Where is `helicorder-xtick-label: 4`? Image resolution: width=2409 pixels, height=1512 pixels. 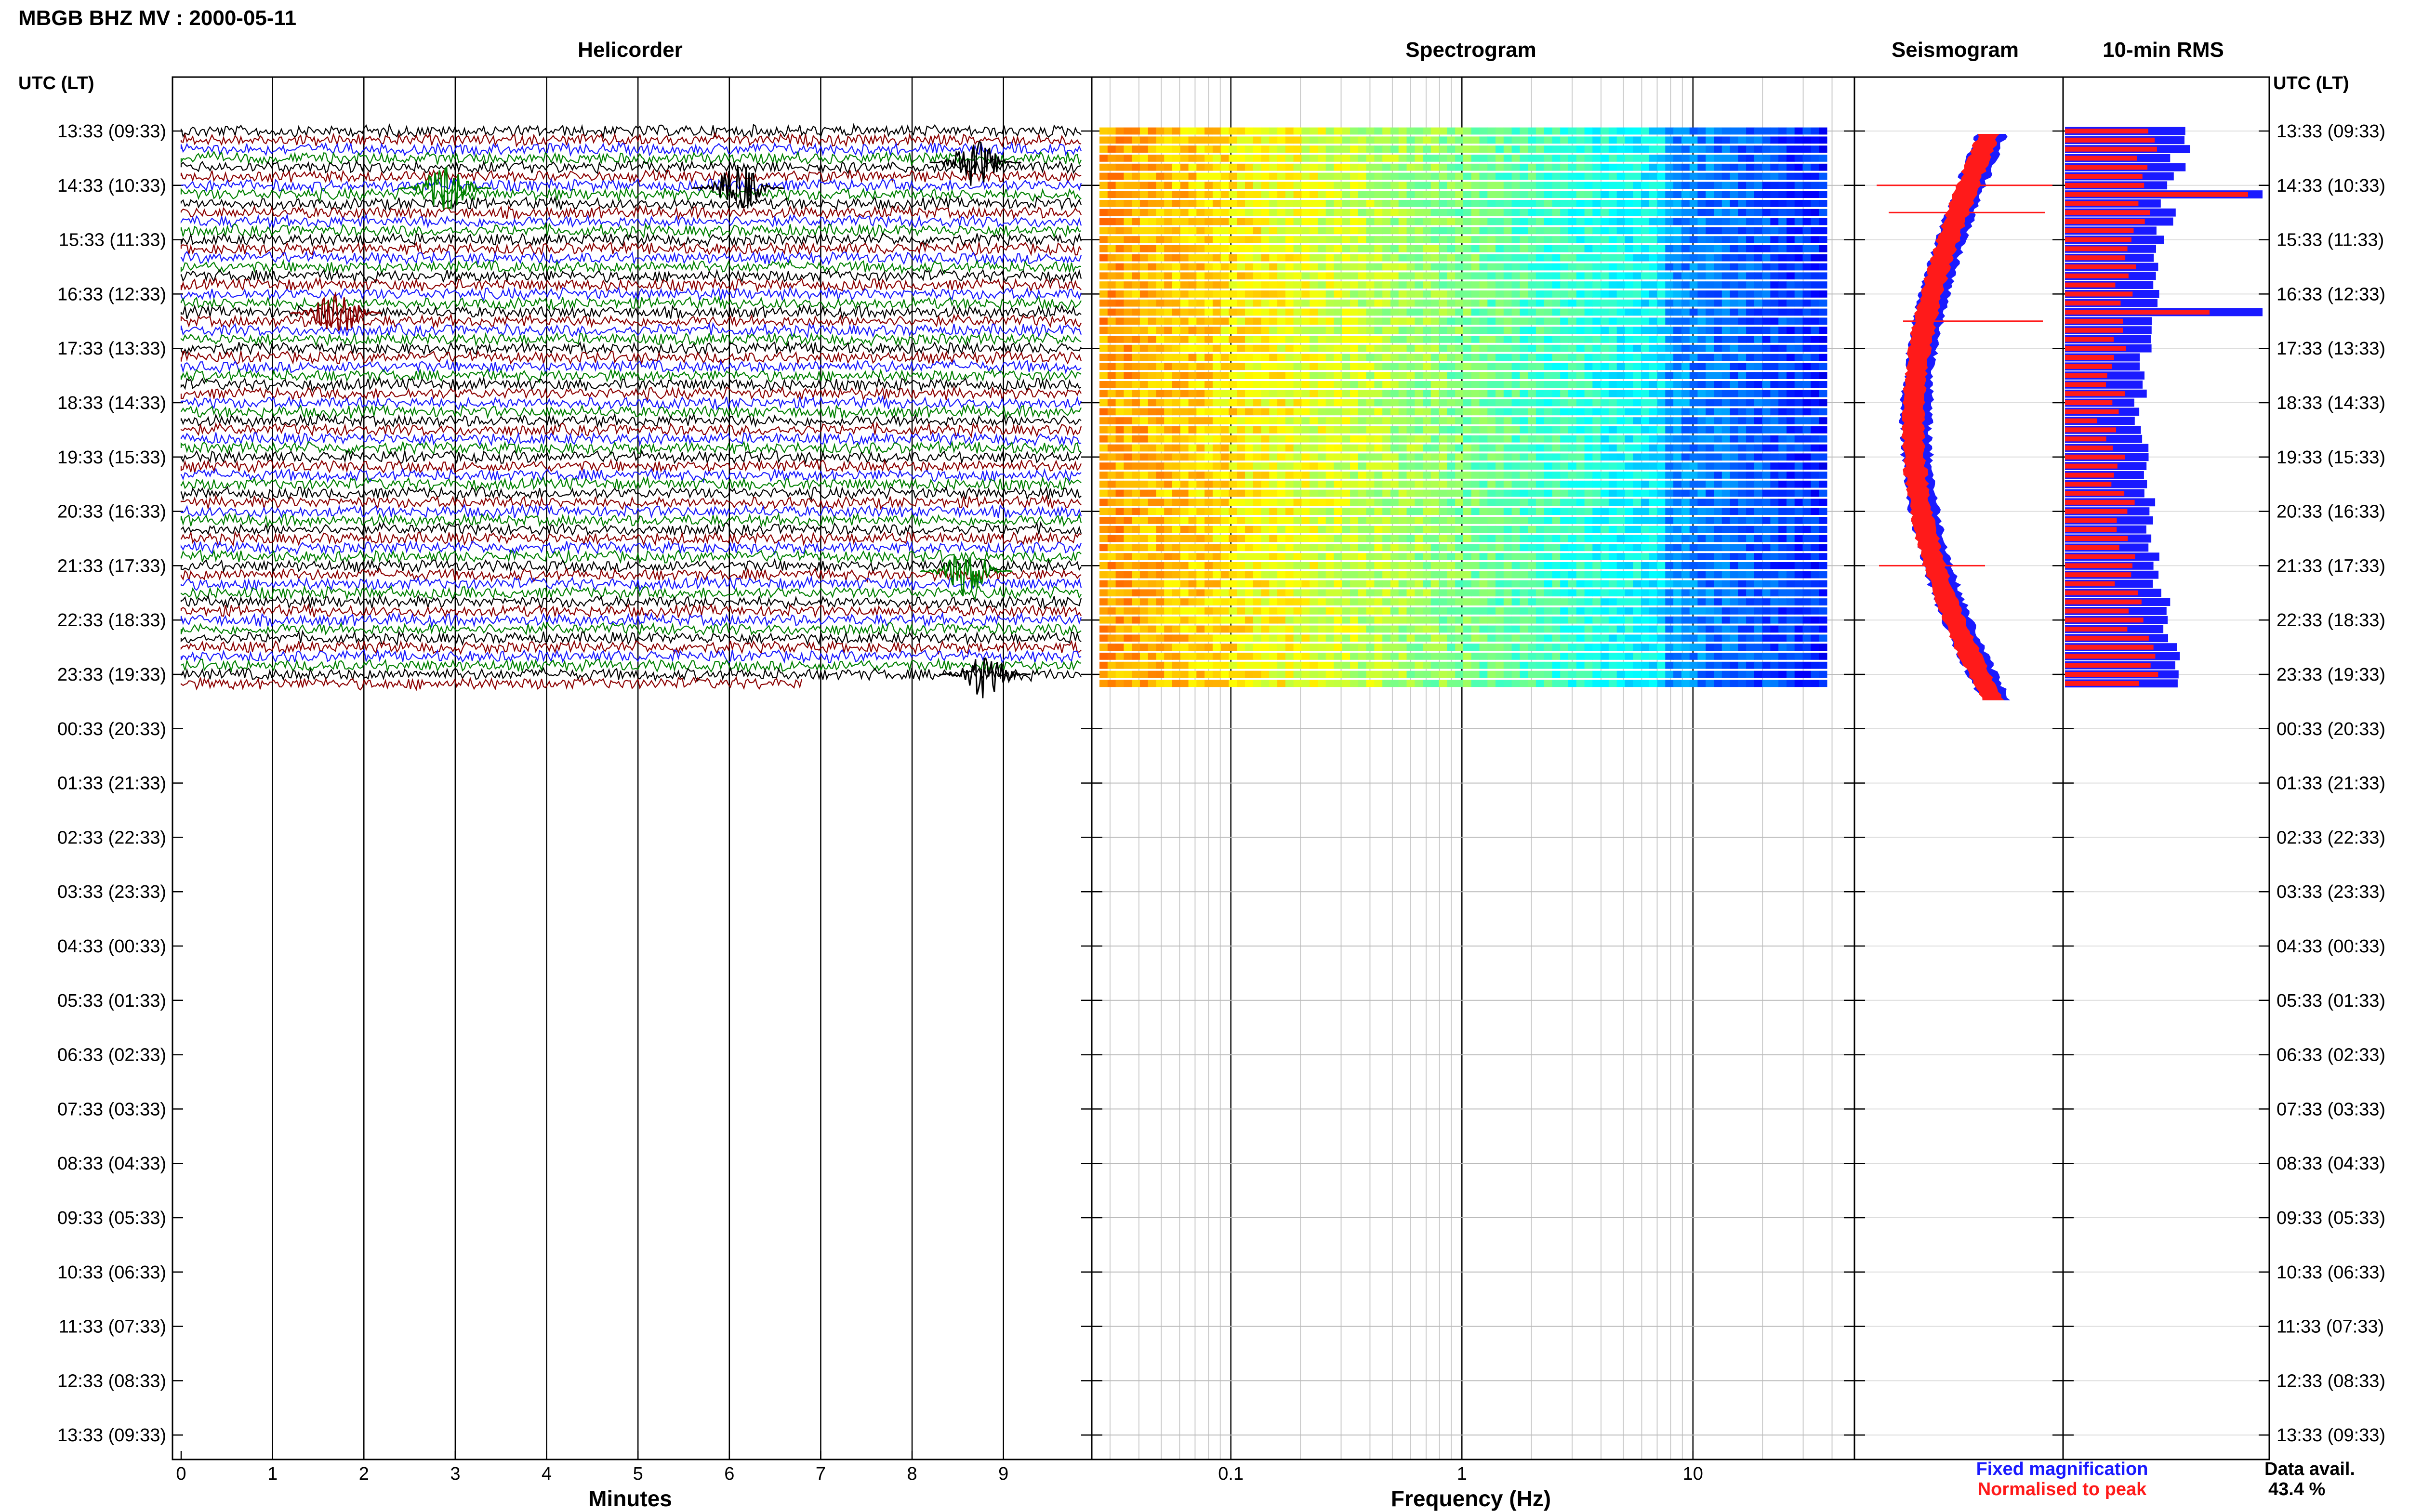 helicorder-xtick-label: 4 is located at coordinates (547, 1474).